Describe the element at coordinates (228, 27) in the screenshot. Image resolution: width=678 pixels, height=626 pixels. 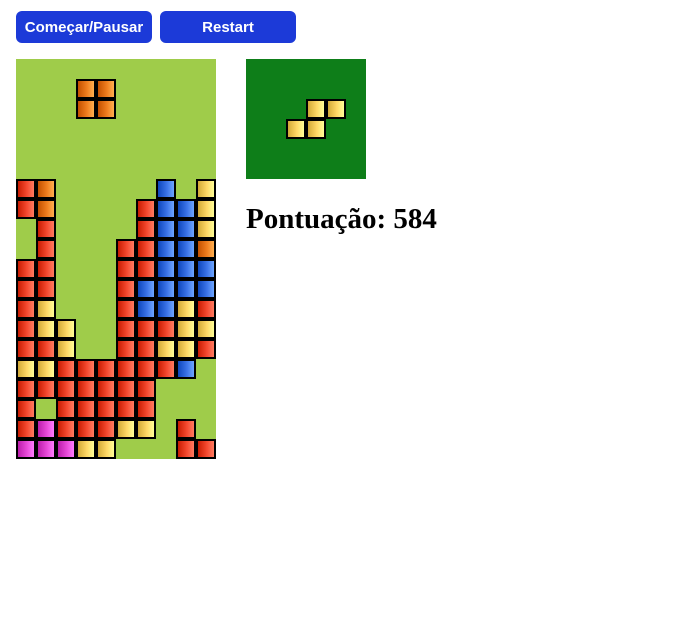
I see `restart-button: Restart` at that location.